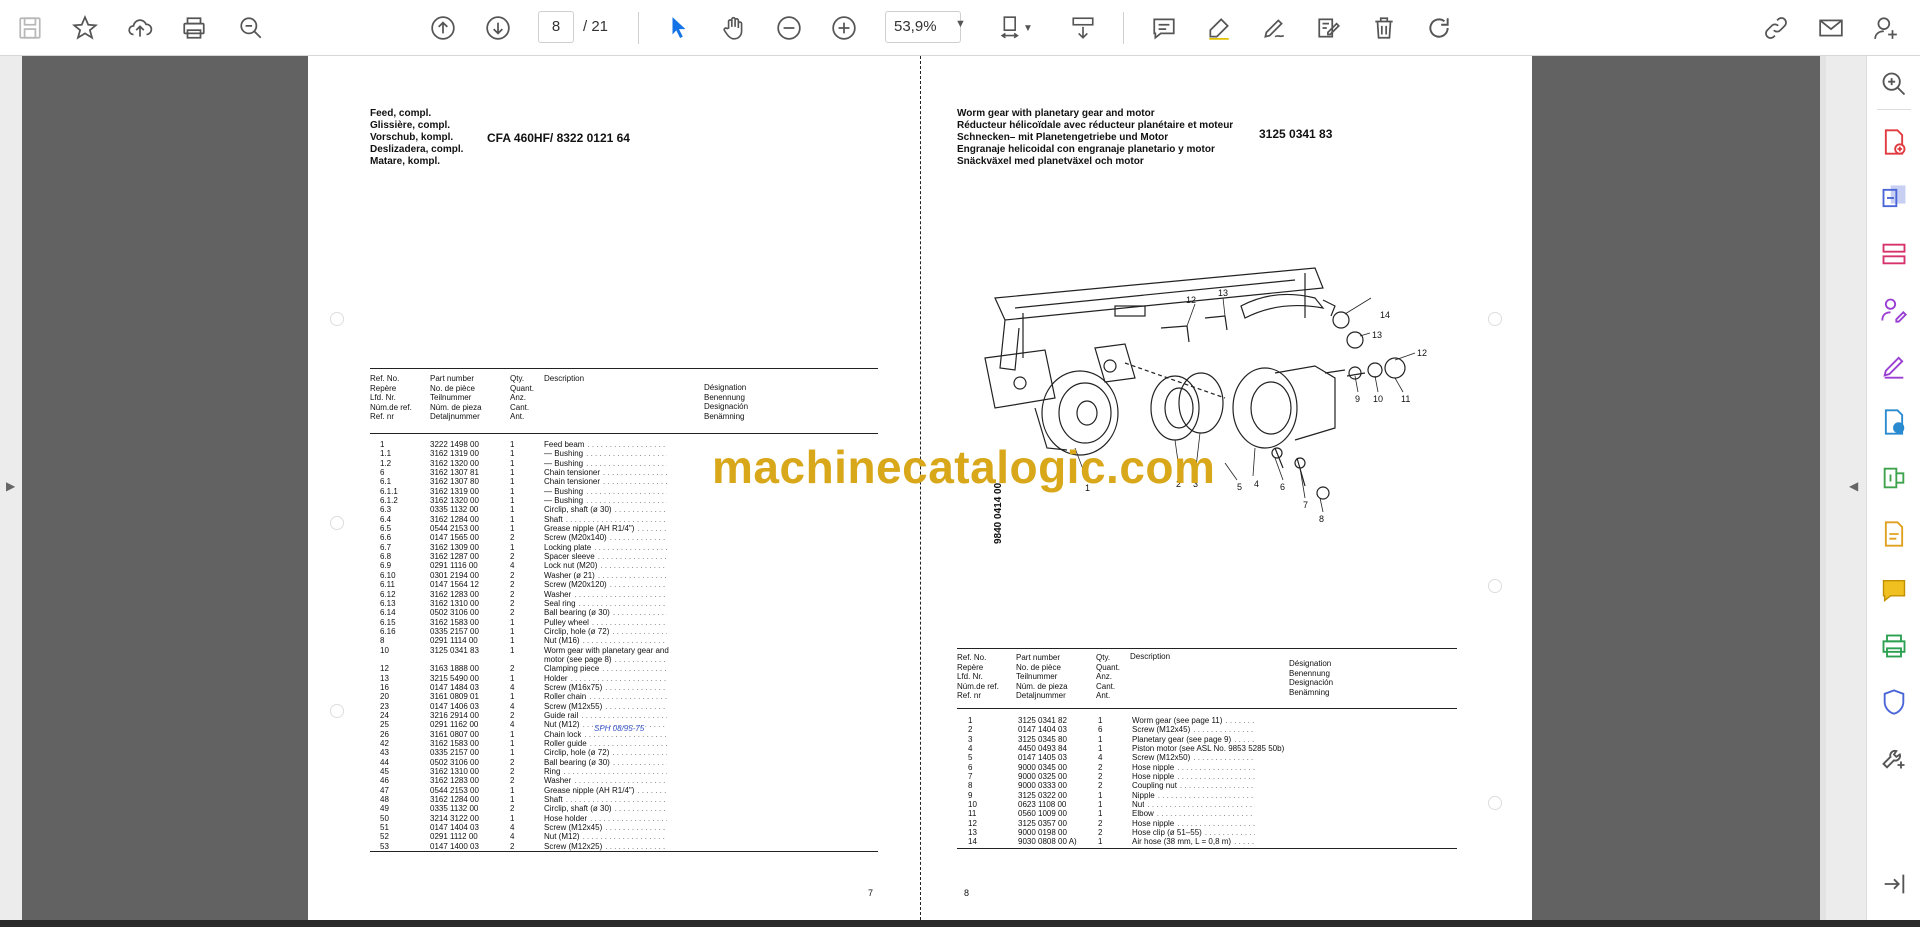 This screenshot has width=1920, height=927. I want to click on left-col-desc: Description, so click(564, 378).